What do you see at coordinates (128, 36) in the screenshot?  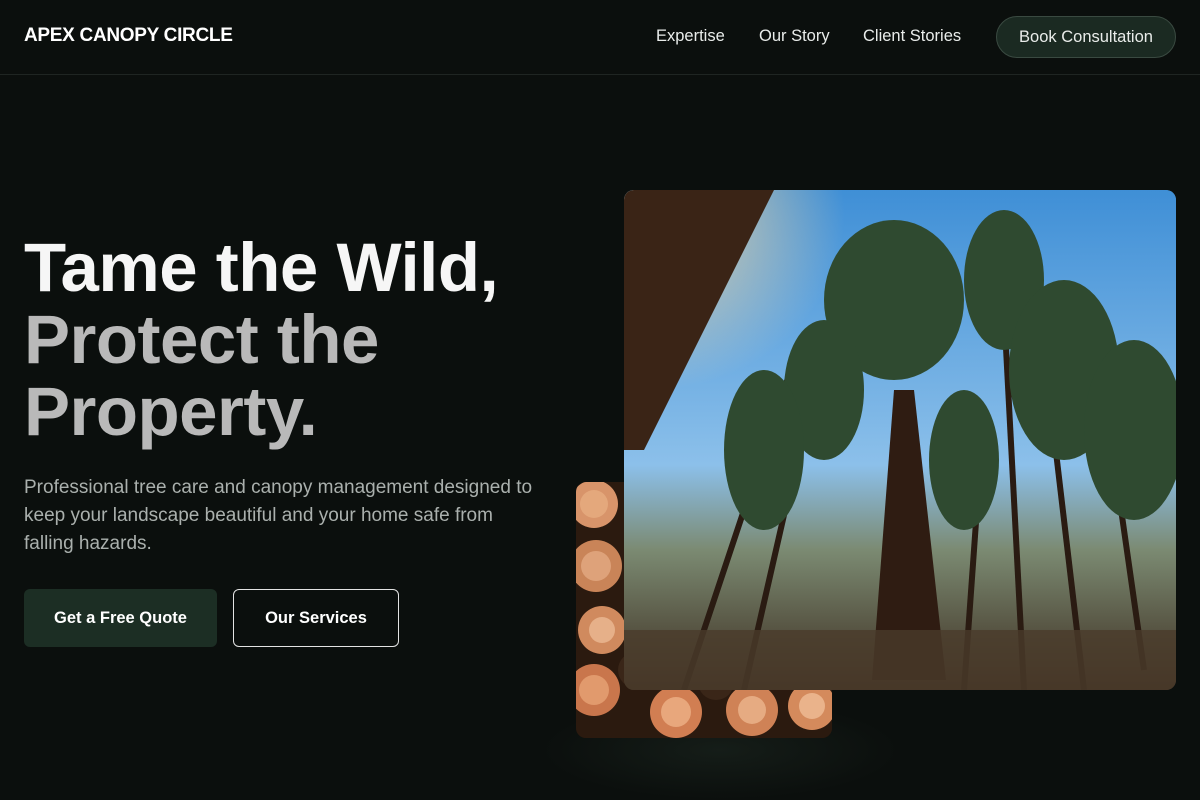 I see `brand-logo-text: APEX CANOPY CIRCLE` at bounding box center [128, 36].